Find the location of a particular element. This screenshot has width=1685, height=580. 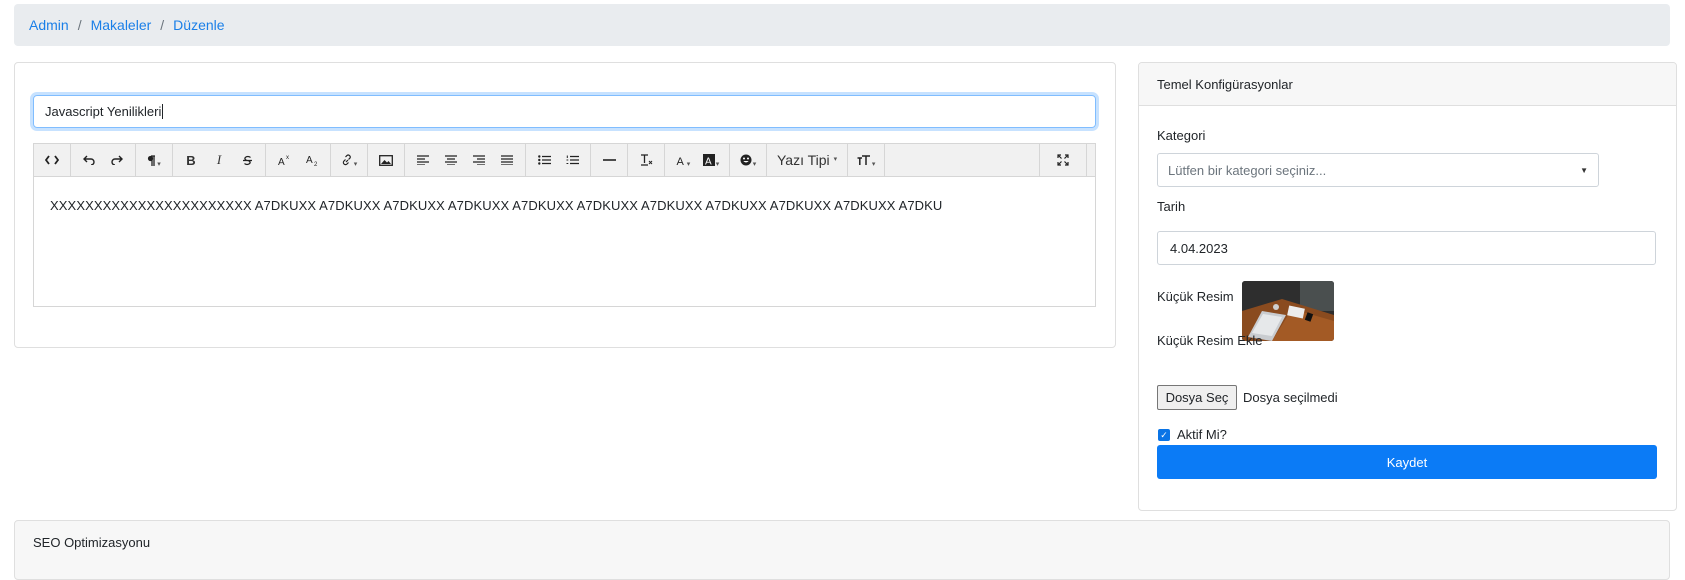

horizontal-rule-icon is located at coordinates (609, 160).